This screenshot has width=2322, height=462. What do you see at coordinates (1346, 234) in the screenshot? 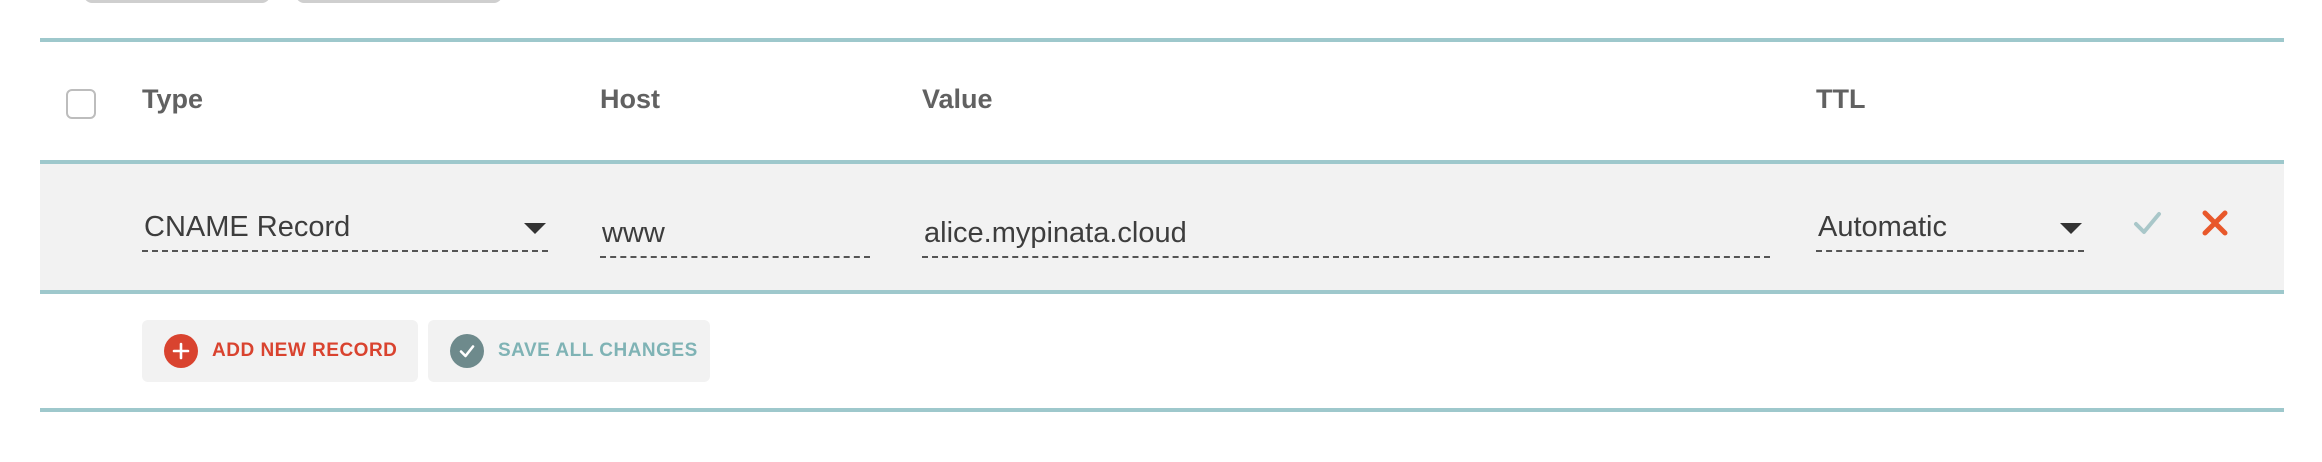
I see `value-input: alice.mypinata.cloud` at bounding box center [1346, 234].